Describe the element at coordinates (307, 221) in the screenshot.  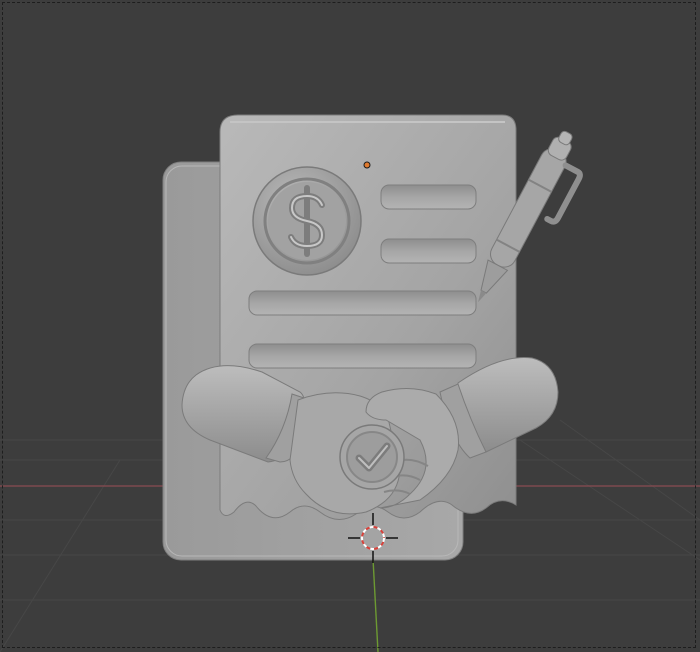
I see `dollar-coin` at that location.